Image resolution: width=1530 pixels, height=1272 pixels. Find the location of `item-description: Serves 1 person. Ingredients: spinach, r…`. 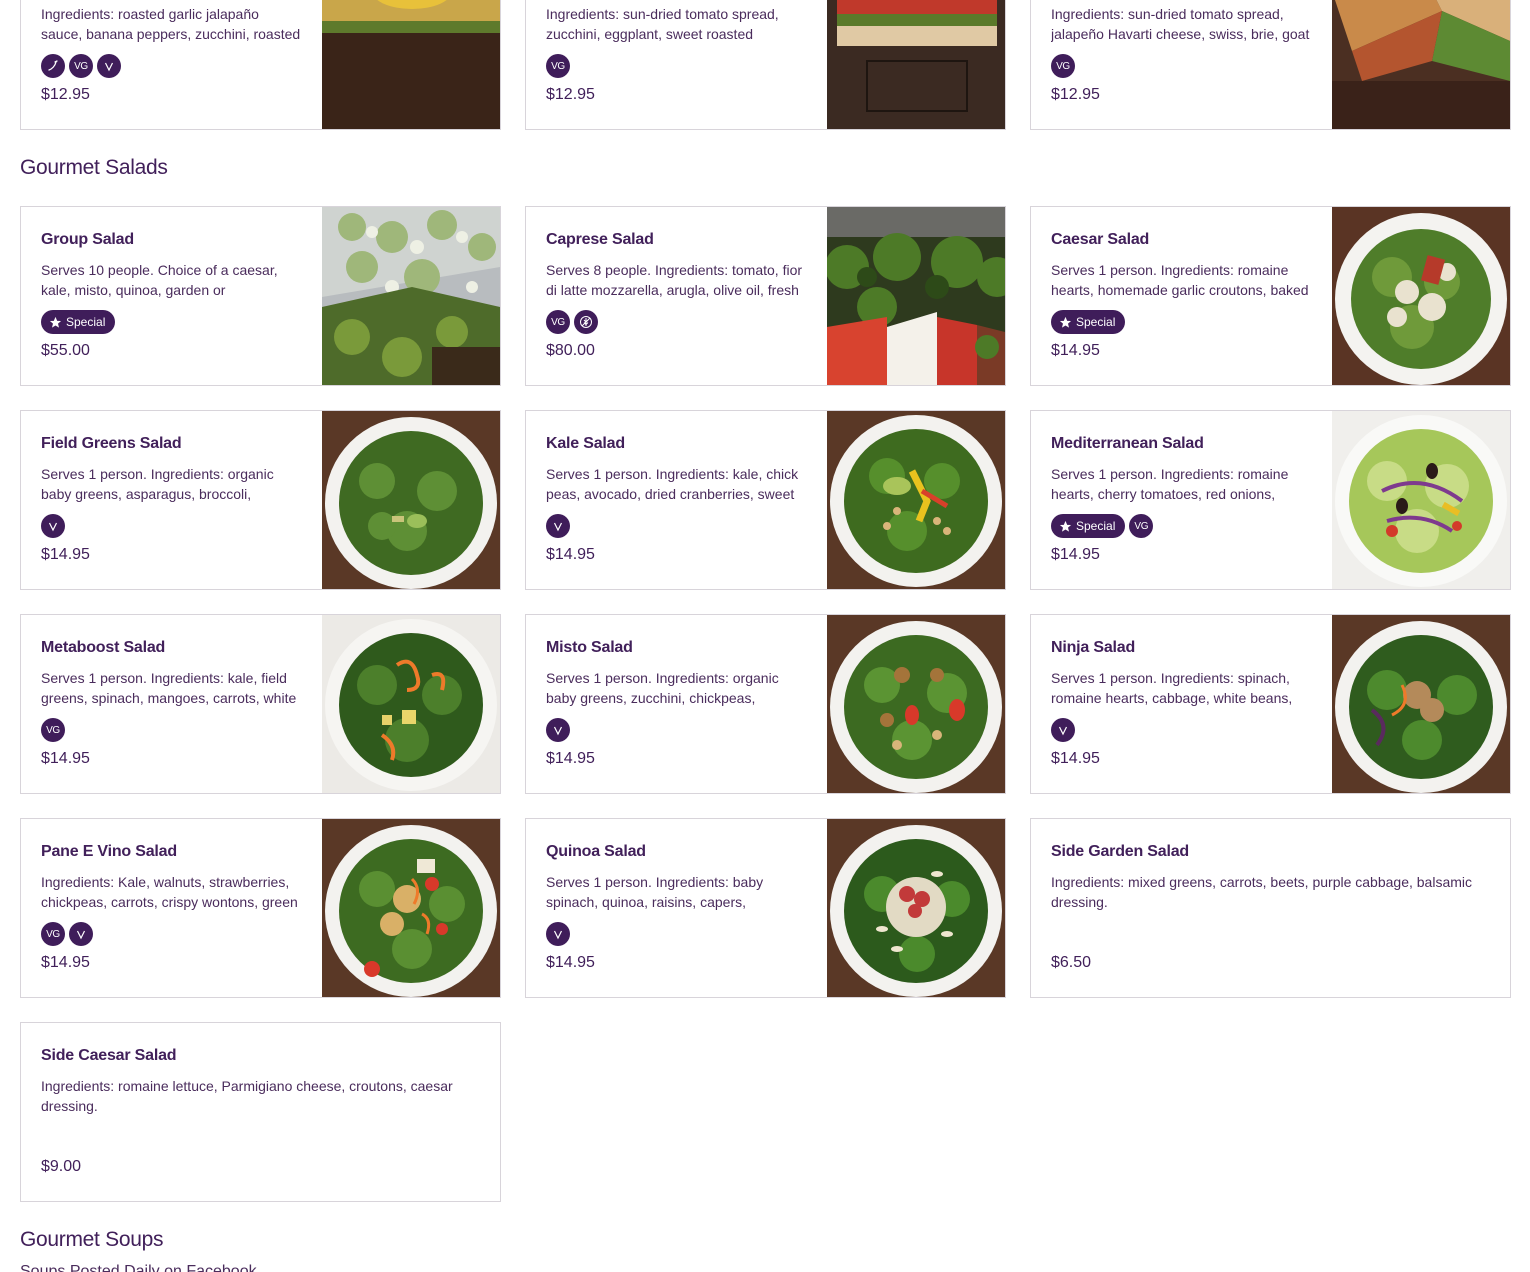

item-description: Serves 1 person. Ingredients: spinach, r… is located at coordinates (1172, 688).